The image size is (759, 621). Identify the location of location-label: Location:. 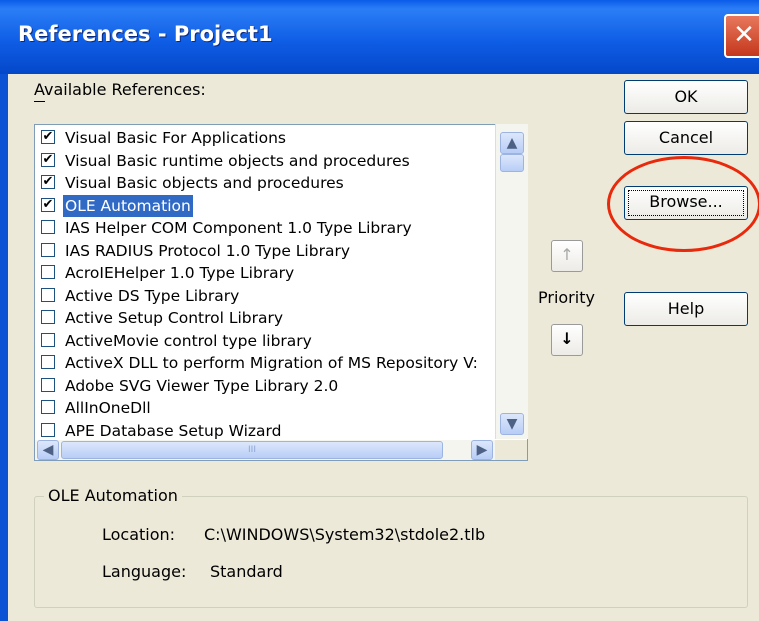
(139, 534).